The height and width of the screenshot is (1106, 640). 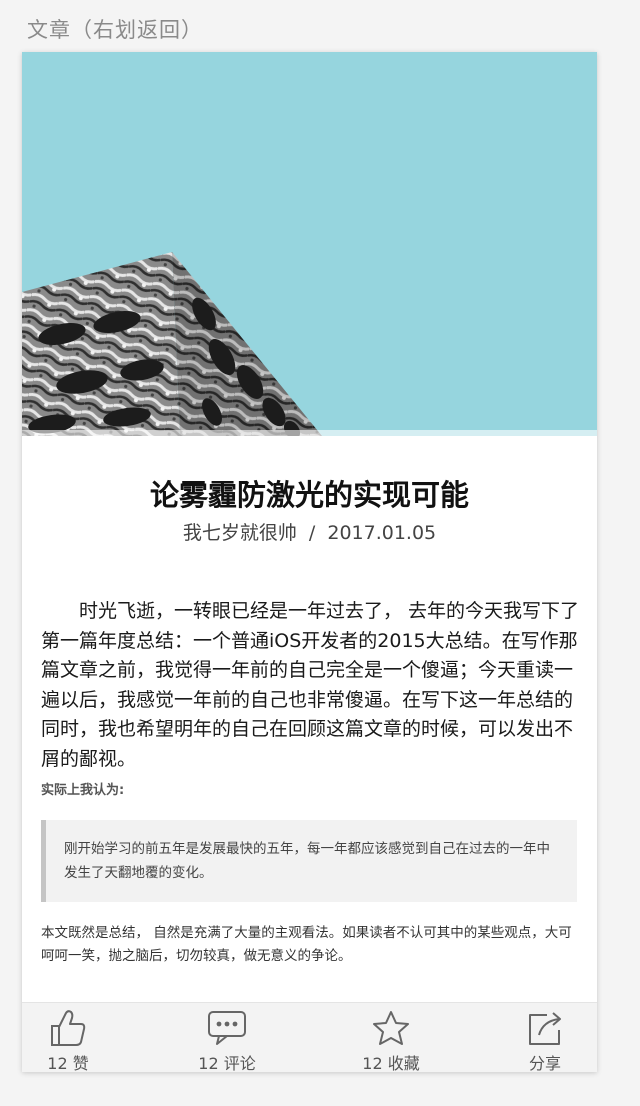 I want to click on share-icon, so click(x=545, y=1028).